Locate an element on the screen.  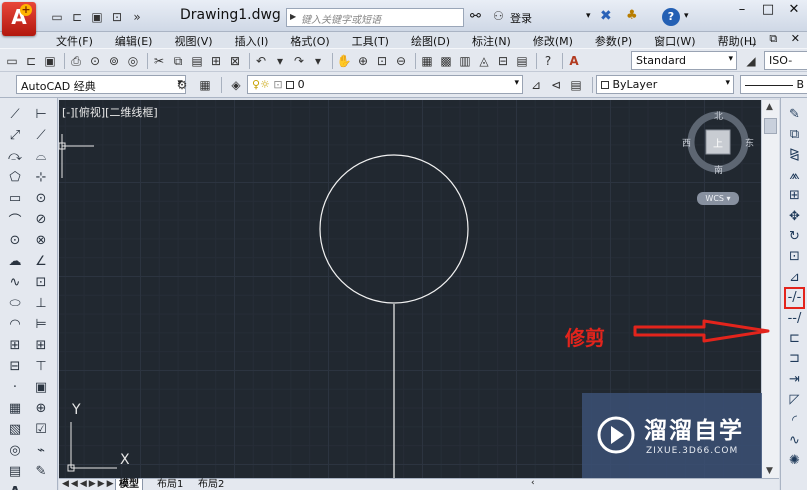
zoom-realtime-icon: ⊕ is located at coordinates (363, 61).